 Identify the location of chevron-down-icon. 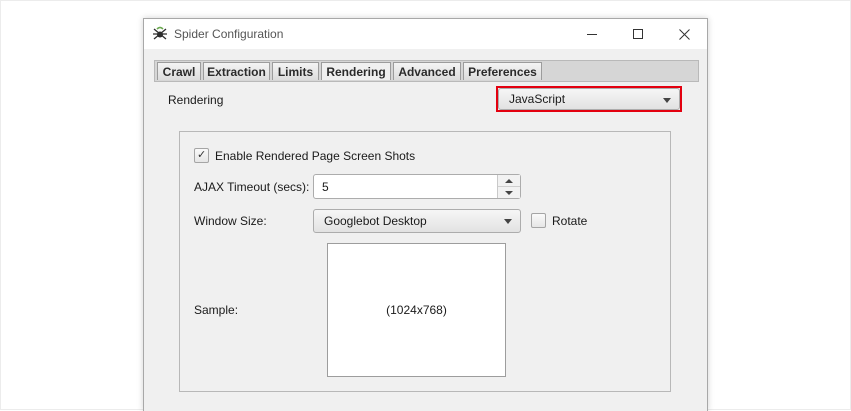
(508, 221).